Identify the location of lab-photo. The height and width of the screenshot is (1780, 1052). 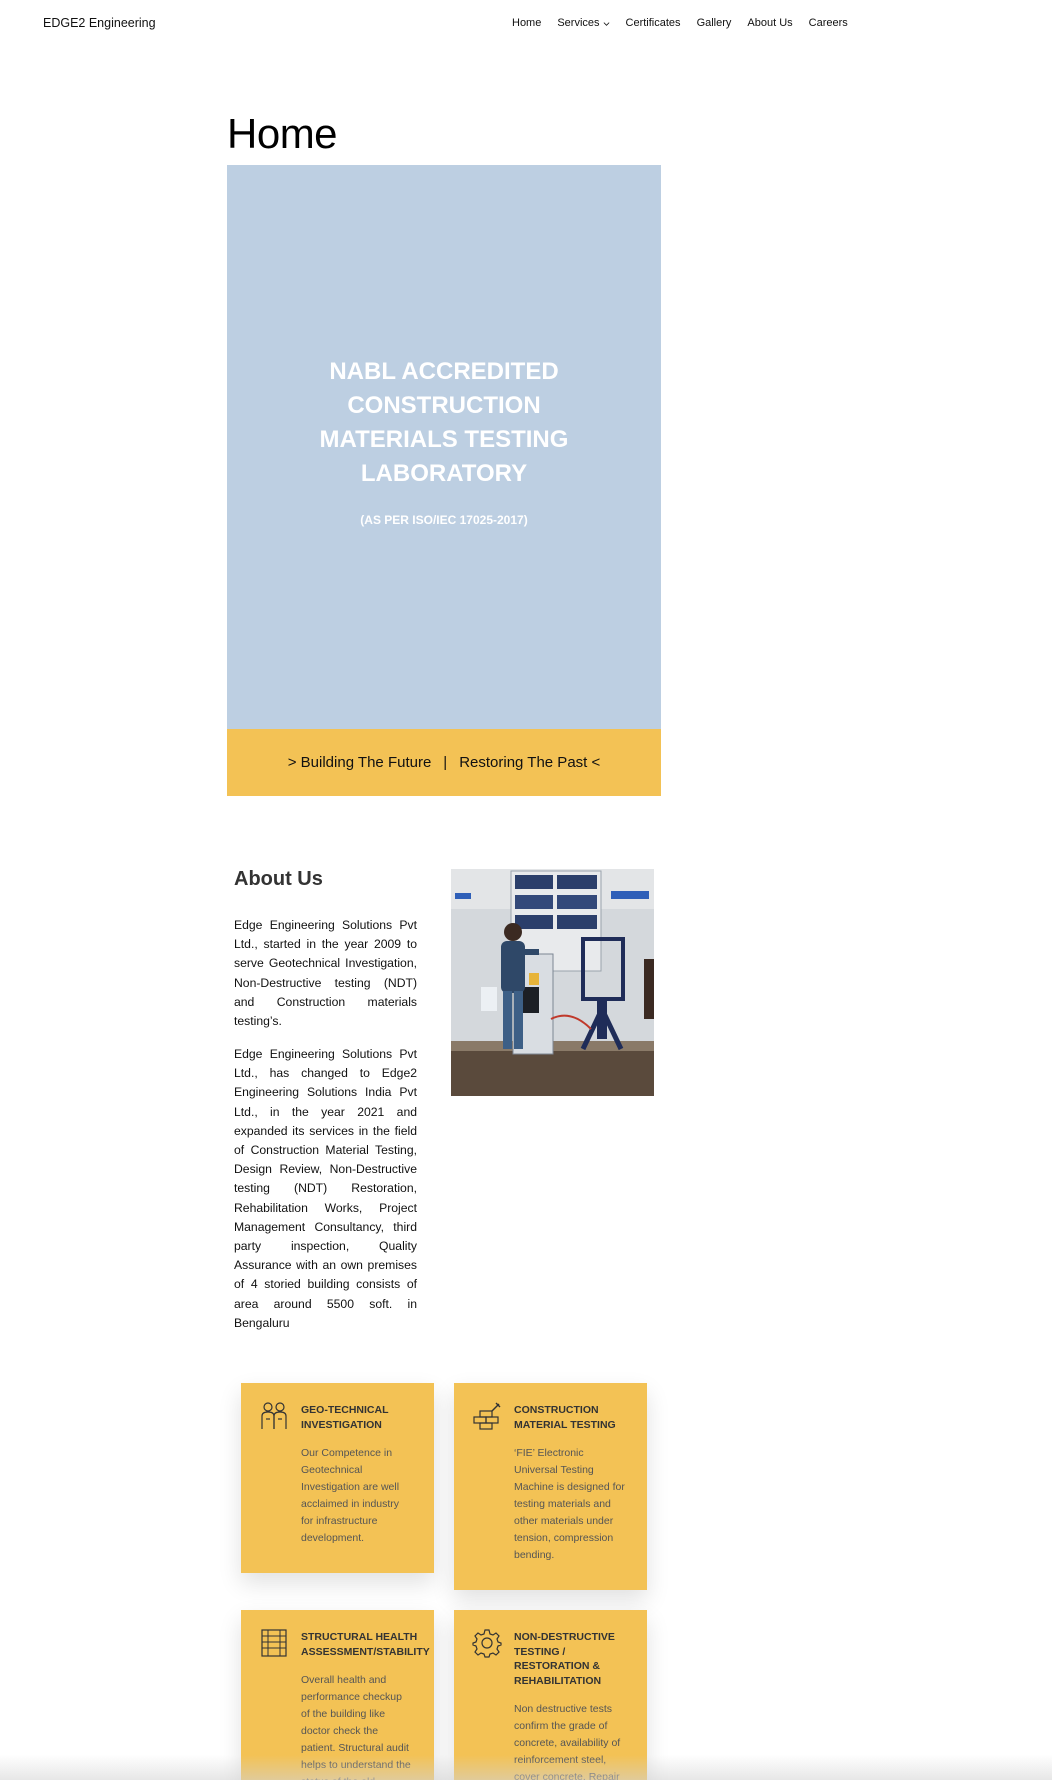
(552, 982).